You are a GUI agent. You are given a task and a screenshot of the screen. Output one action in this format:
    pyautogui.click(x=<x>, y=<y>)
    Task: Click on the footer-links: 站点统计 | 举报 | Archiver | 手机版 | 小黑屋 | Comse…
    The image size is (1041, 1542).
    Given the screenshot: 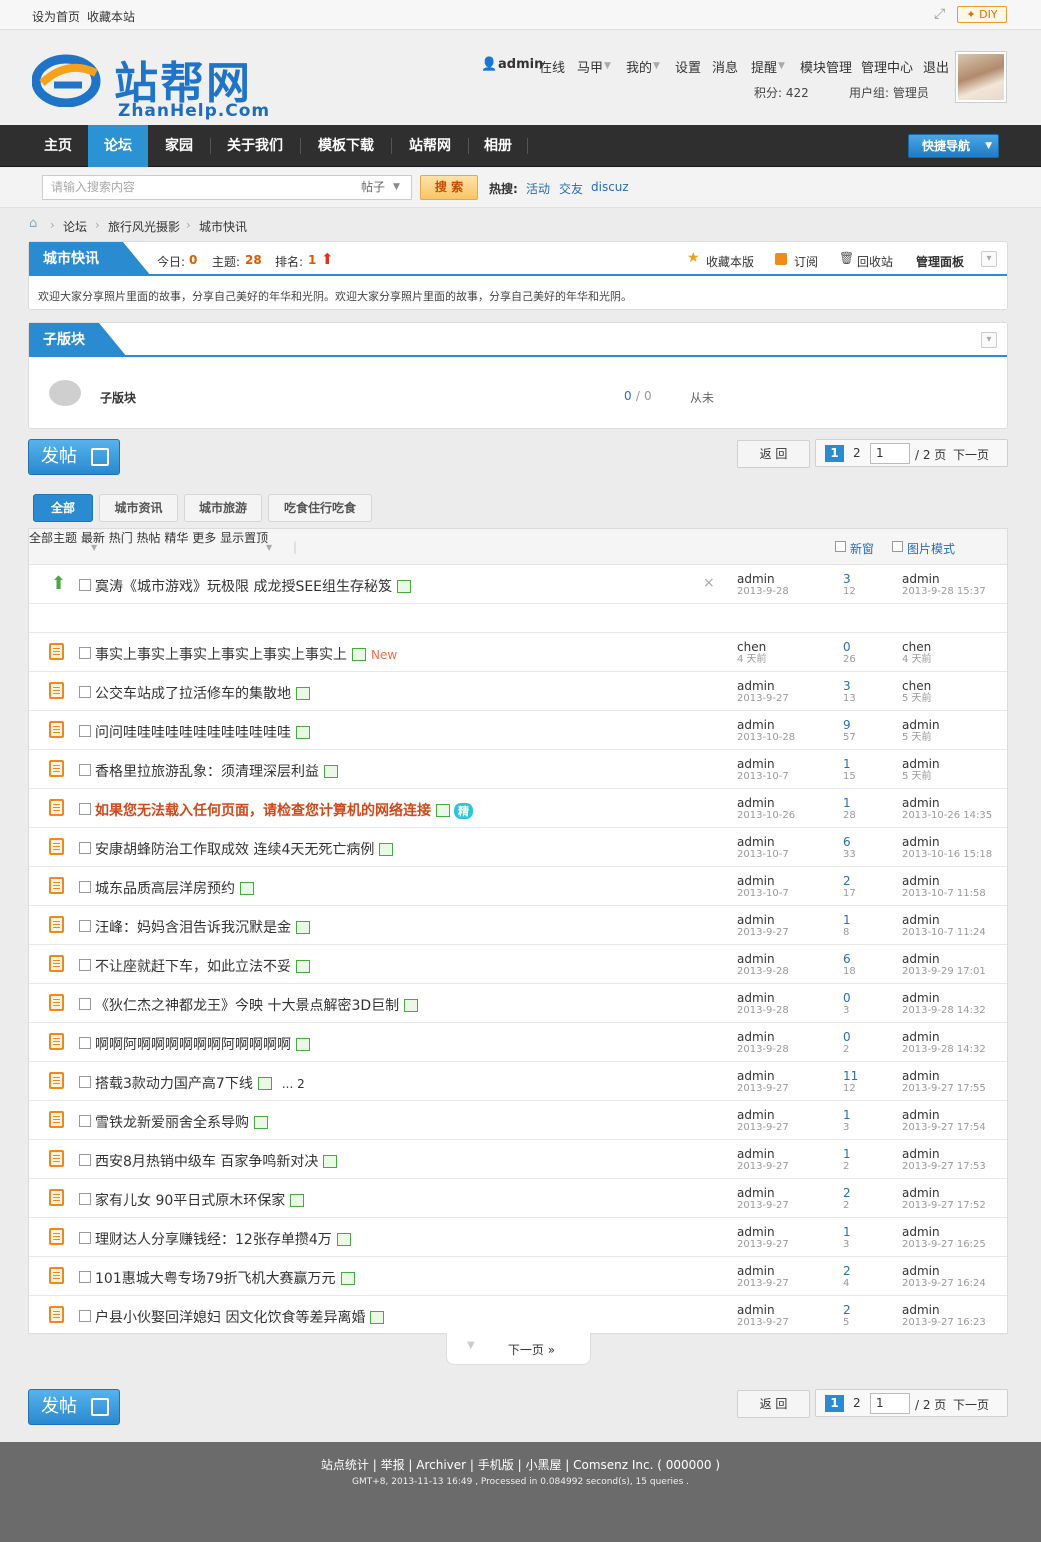 What is the action you would take?
    pyautogui.click(x=520, y=1464)
    